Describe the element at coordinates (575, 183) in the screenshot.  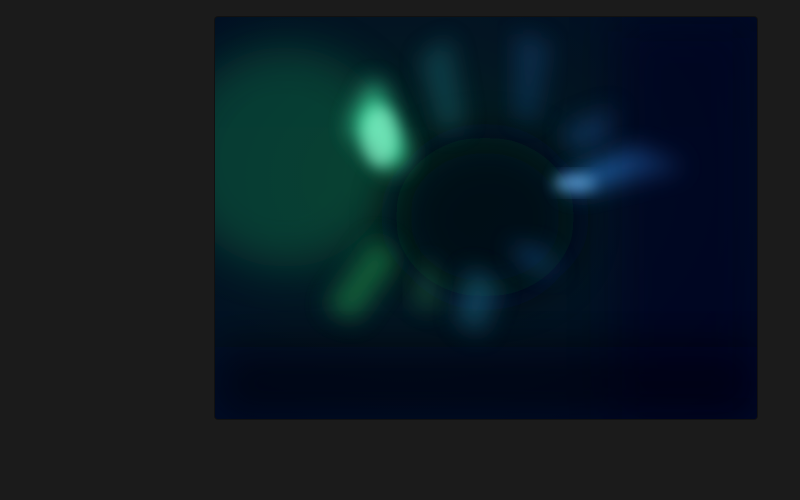
I see `blue-ray-core` at that location.